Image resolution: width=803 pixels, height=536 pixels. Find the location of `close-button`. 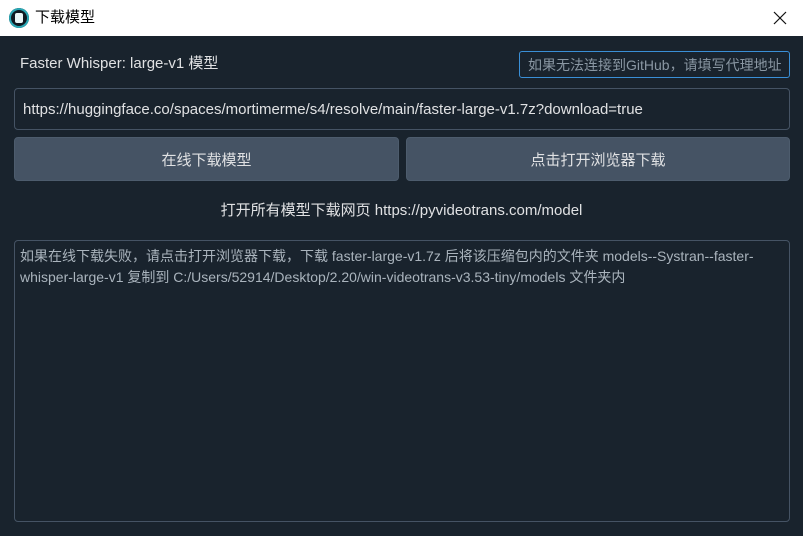

close-button is located at coordinates (780, 18).